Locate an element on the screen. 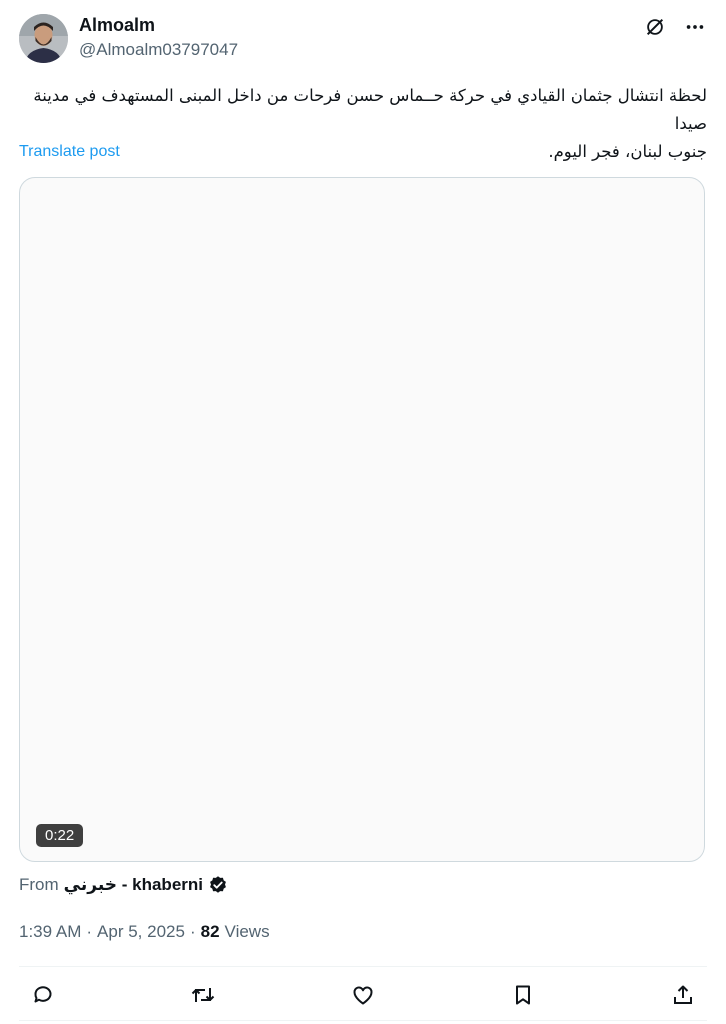 The height and width of the screenshot is (1024, 726). more-icon is located at coordinates (695, 27).